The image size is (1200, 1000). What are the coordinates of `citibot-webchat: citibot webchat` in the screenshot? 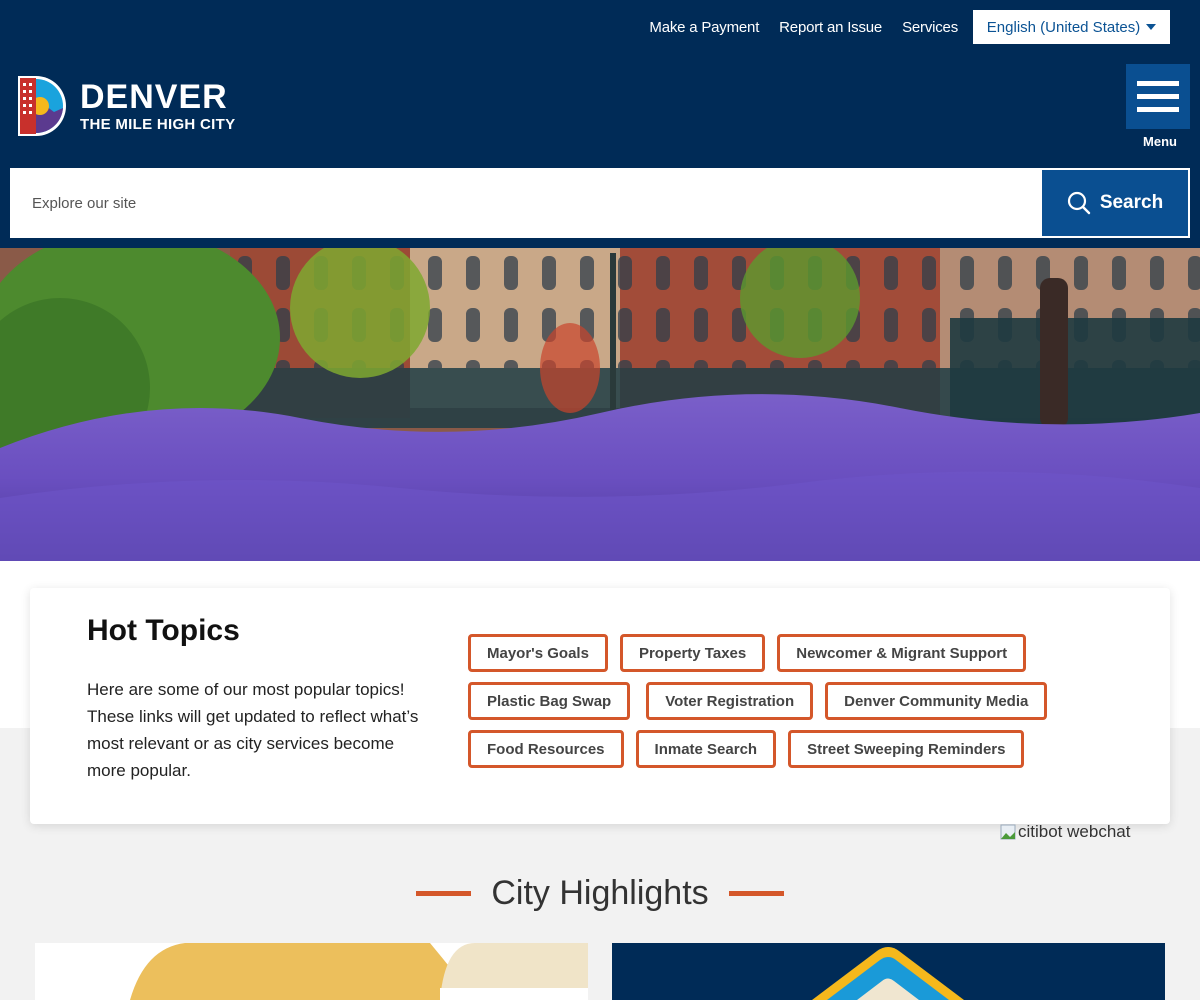 It's located at (1065, 832).